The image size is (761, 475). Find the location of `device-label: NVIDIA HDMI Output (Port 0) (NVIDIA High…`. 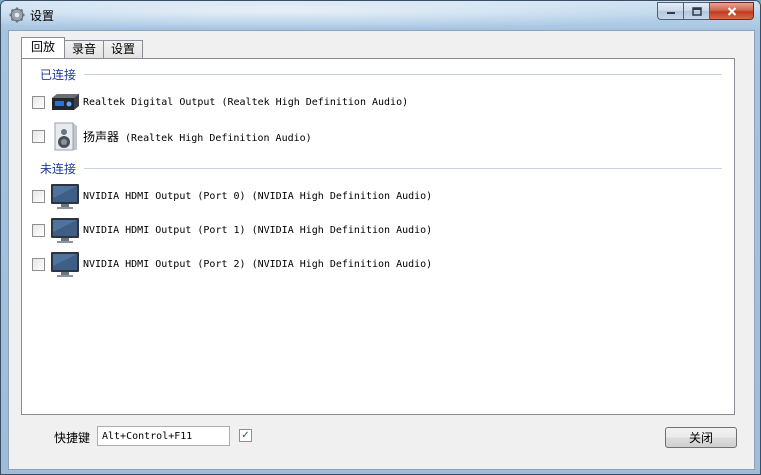

device-label: NVIDIA HDMI Output (Port 0) (NVIDIA High… is located at coordinates (258, 196).